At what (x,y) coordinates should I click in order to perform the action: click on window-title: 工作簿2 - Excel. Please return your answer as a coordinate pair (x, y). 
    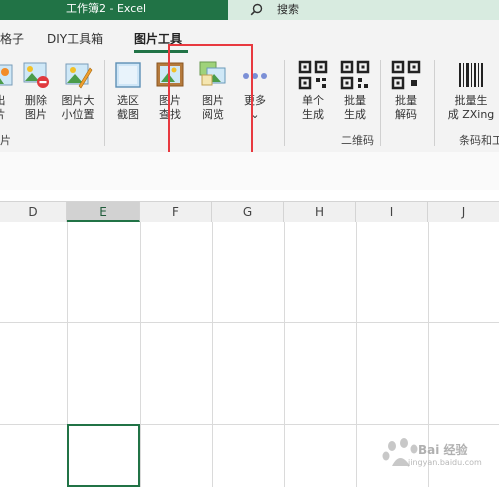
    Looking at the image, I should click on (106, 8).